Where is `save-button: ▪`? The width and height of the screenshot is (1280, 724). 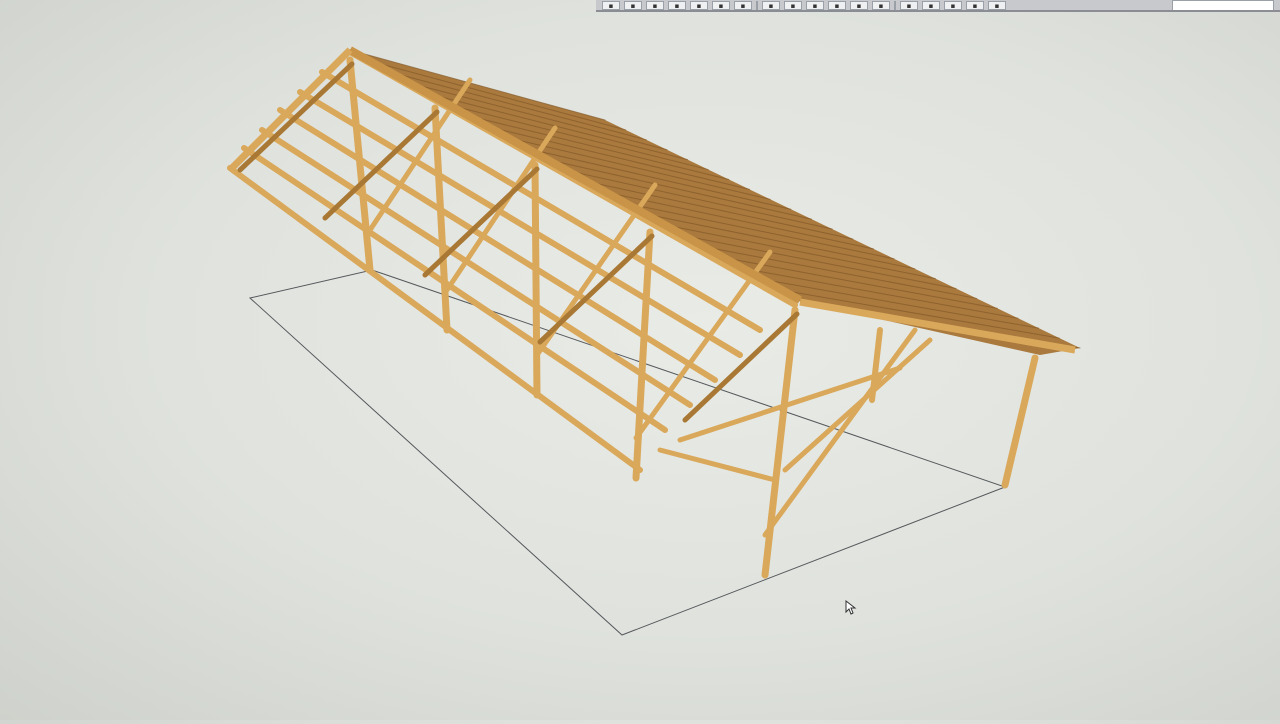 save-button: ▪ is located at coordinates (677, 5).